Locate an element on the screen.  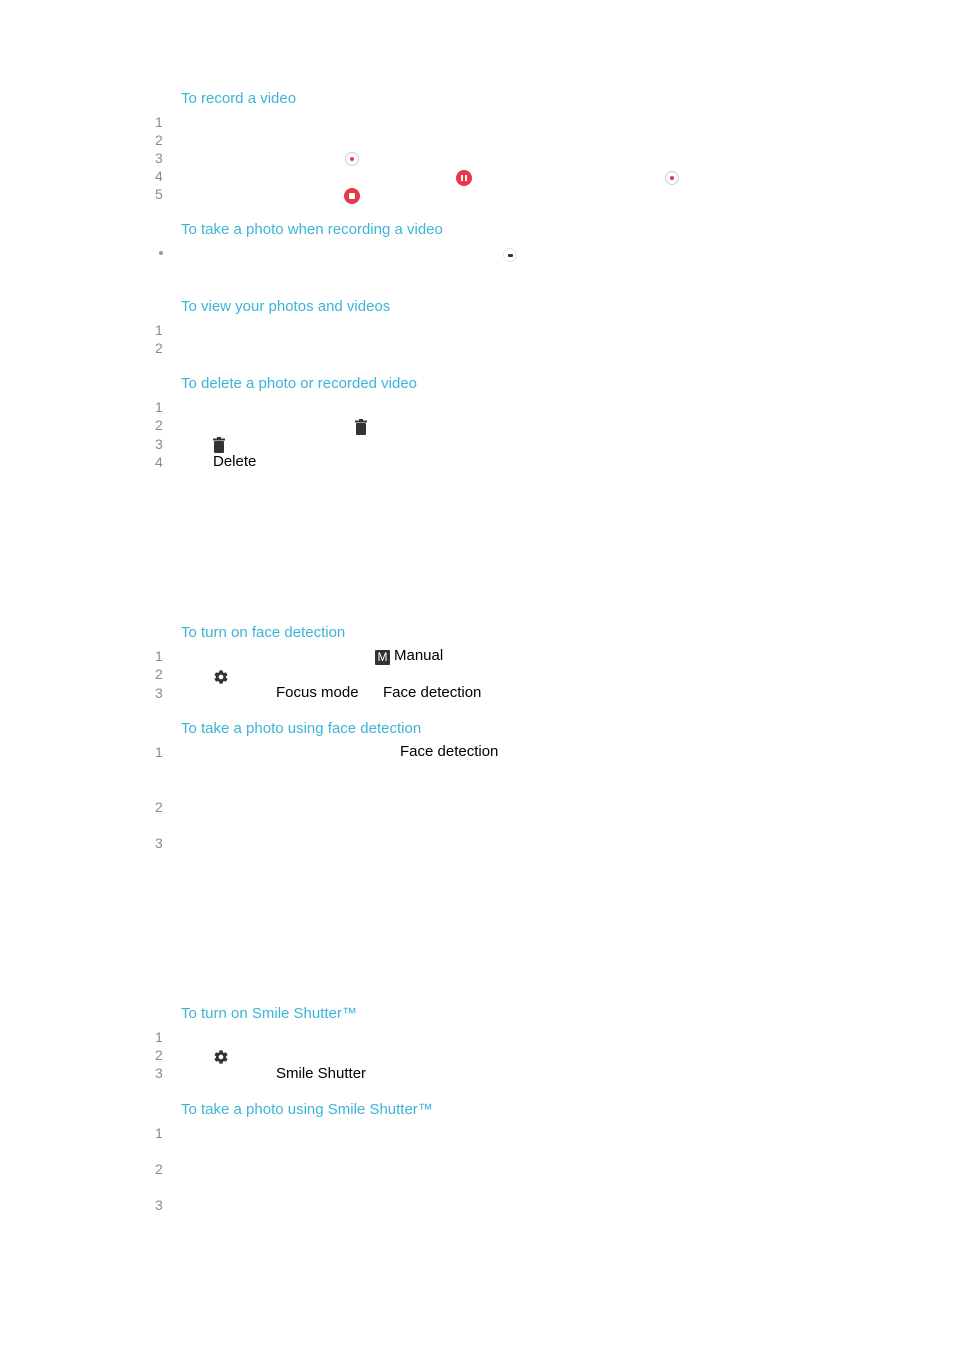
heading-view-photos: To view your photos and videos is located at coordinates (286, 306).